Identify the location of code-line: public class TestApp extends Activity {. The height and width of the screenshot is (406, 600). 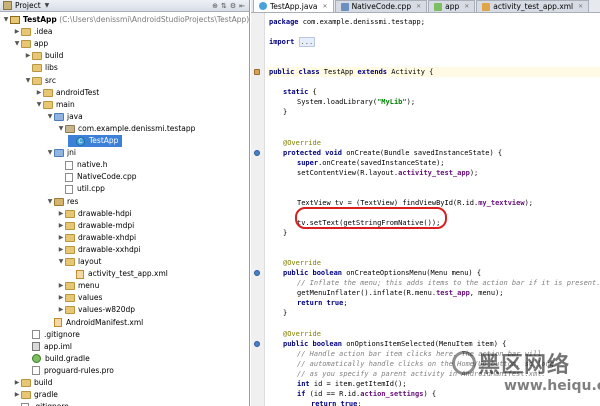
(351, 72).